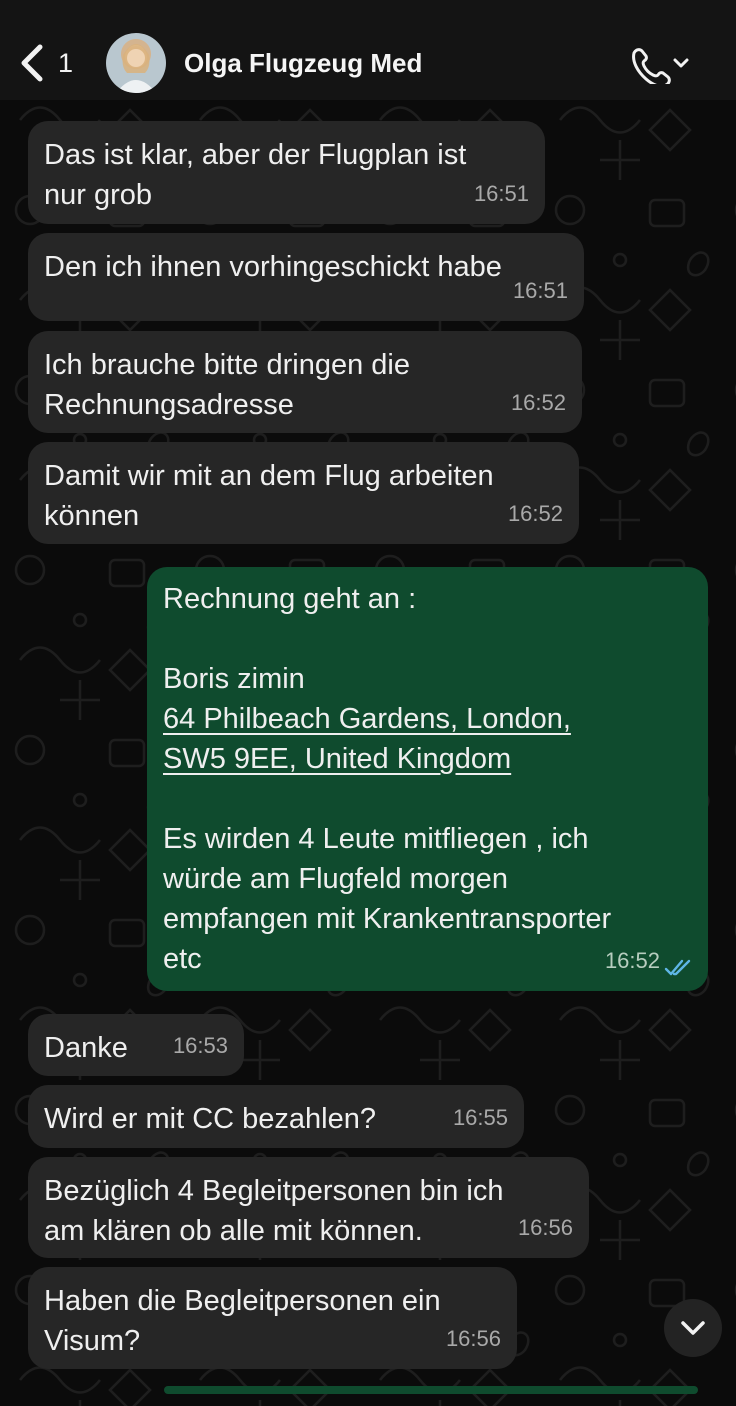  I want to click on address-link-line2: SW5 9EE, United Kingdom, so click(427, 759).